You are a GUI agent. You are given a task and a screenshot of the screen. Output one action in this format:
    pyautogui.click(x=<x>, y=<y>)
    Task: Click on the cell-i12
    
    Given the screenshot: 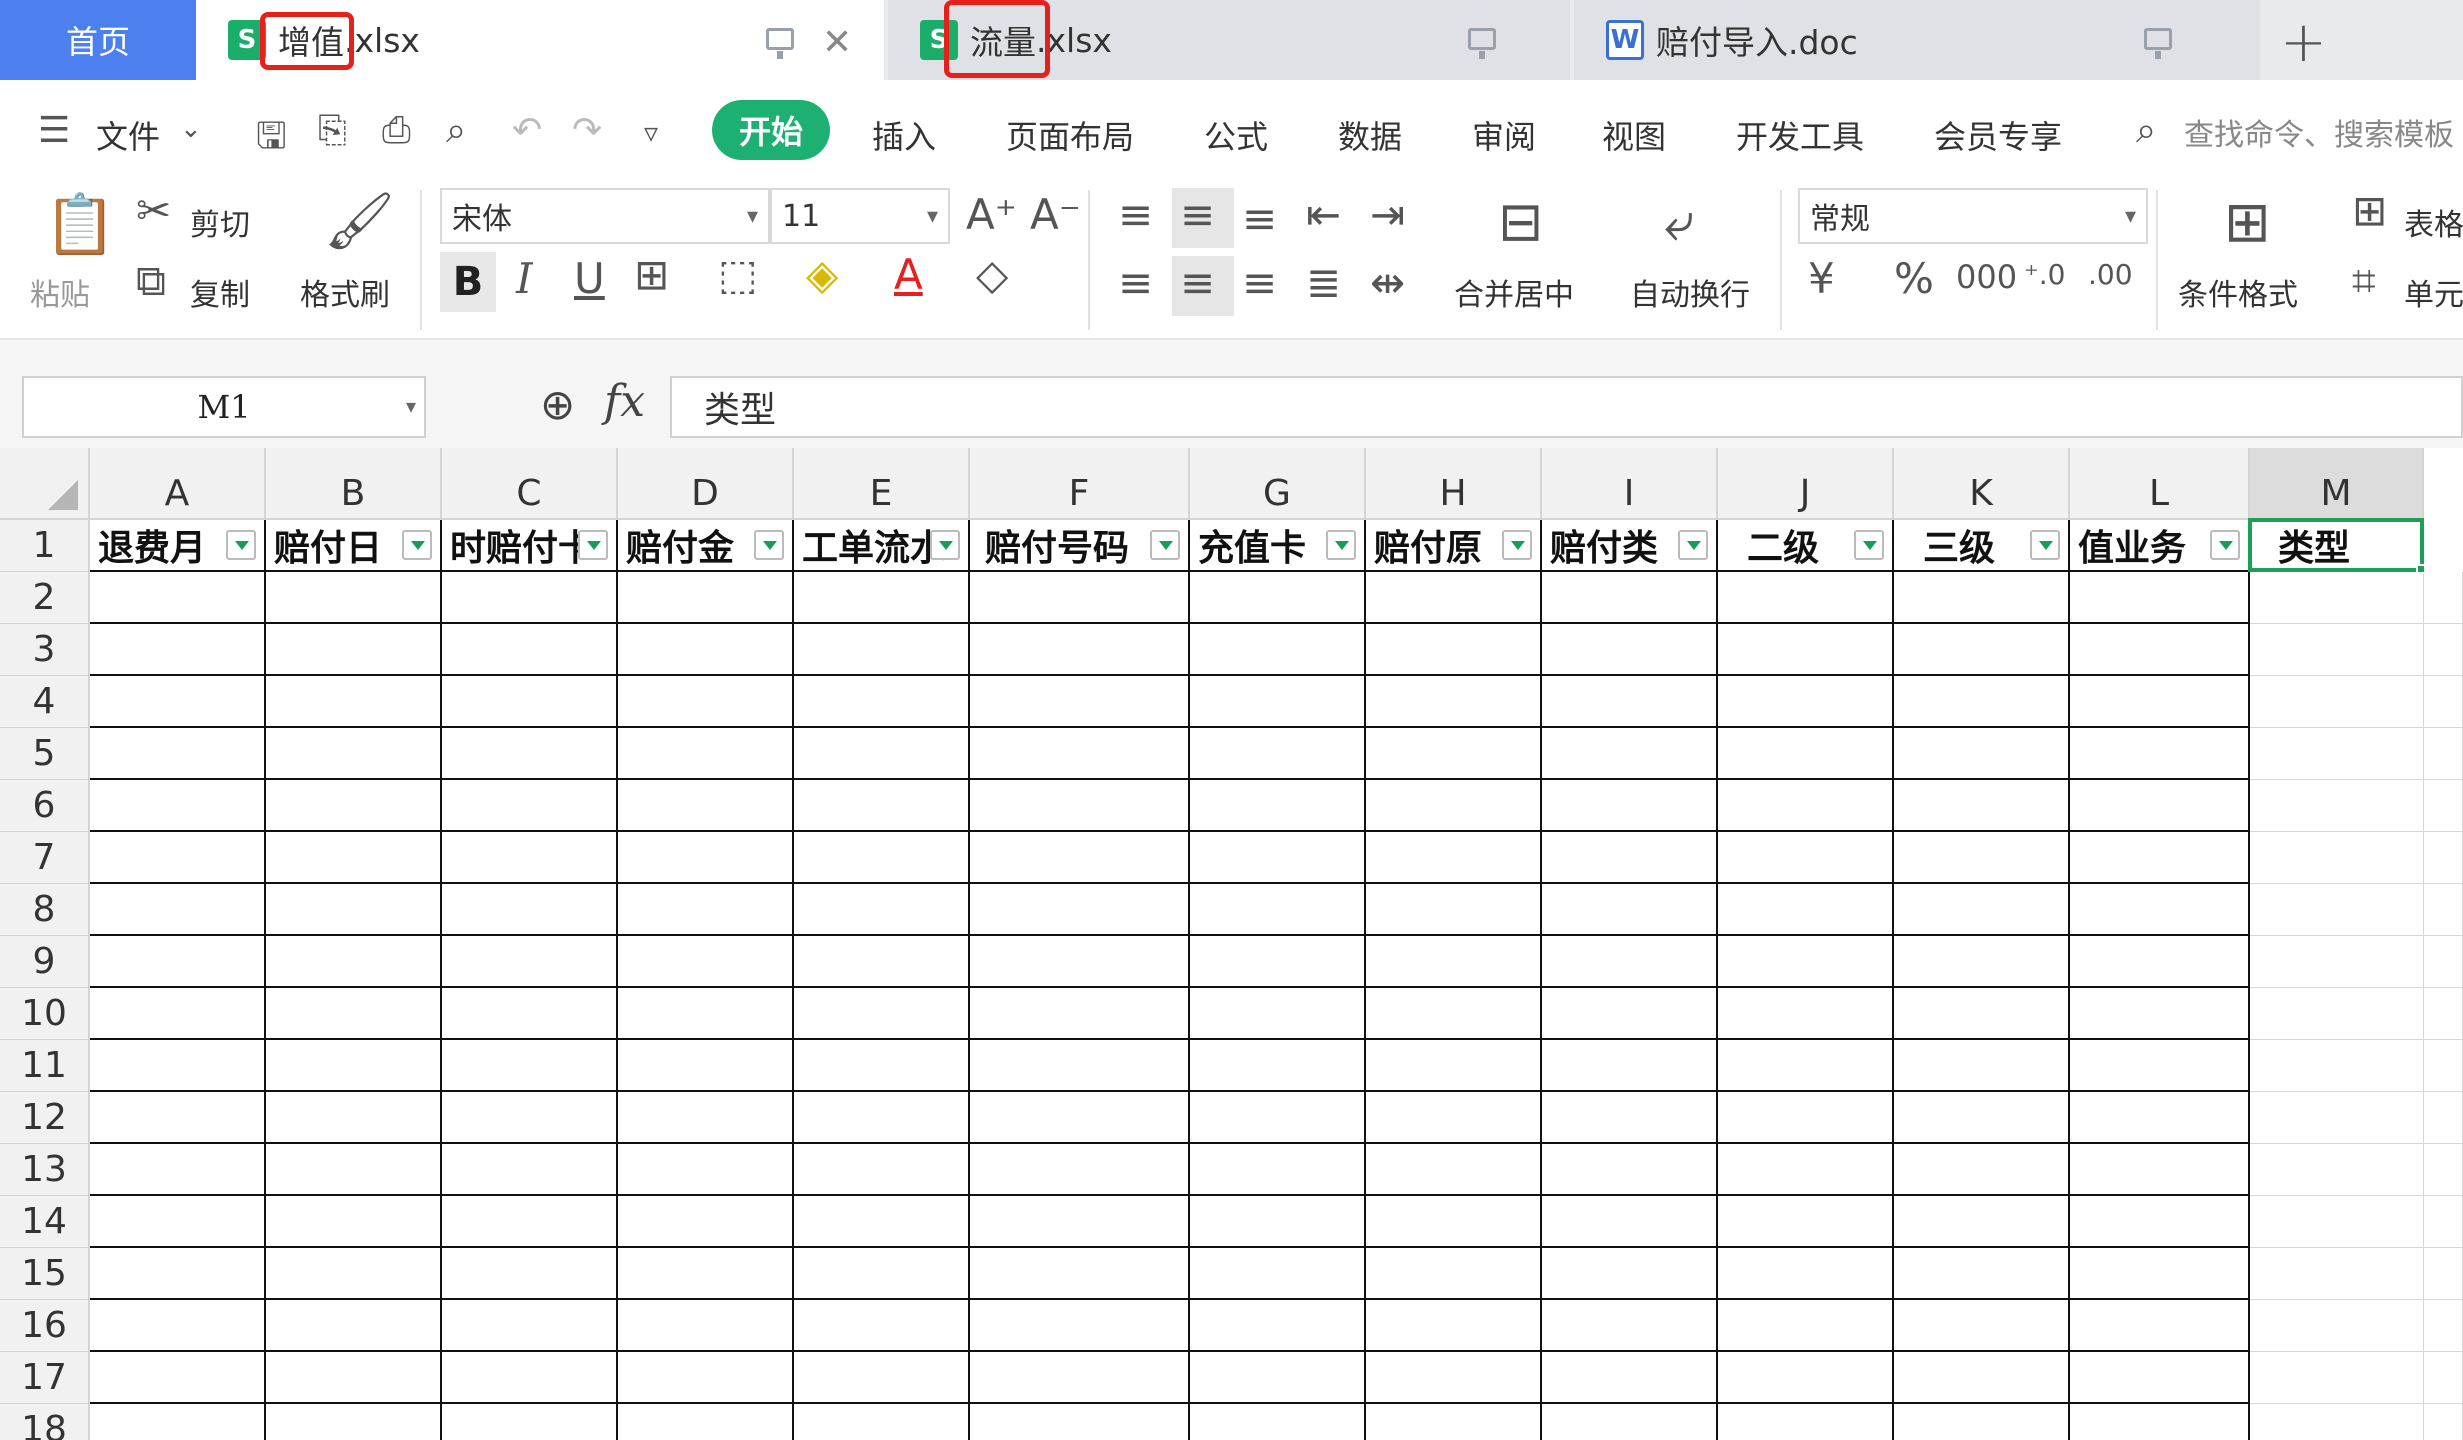 What is the action you would take?
    pyautogui.click(x=1630, y=1118)
    